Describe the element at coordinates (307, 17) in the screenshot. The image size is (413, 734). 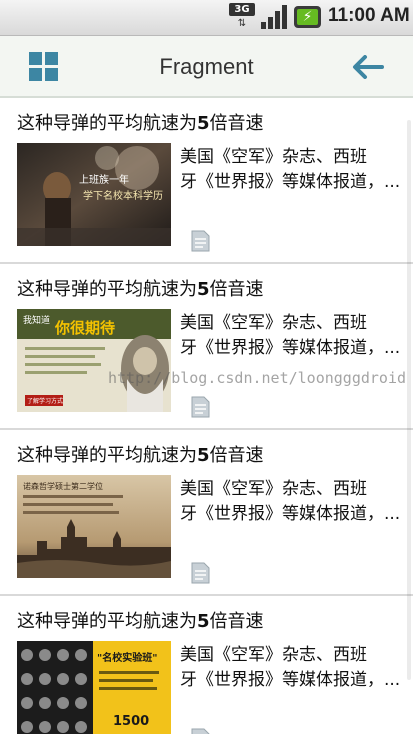
I see `battery-charging-icon: ⚡` at that location.